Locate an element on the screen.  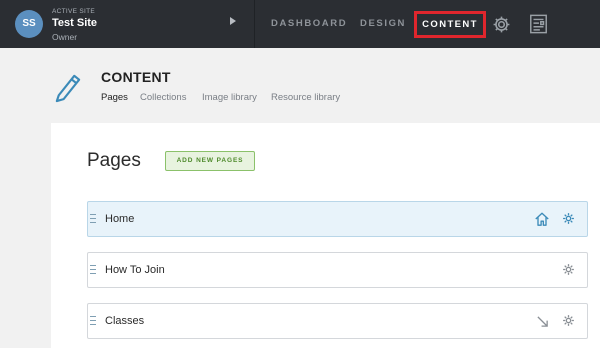
subnav-pages: Pages is located at coordinates (114, 97).